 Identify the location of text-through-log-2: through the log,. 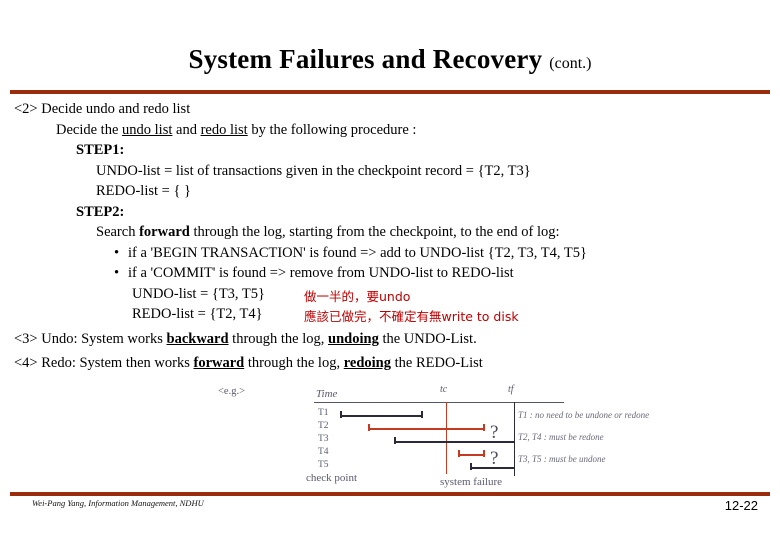
(278, 338).